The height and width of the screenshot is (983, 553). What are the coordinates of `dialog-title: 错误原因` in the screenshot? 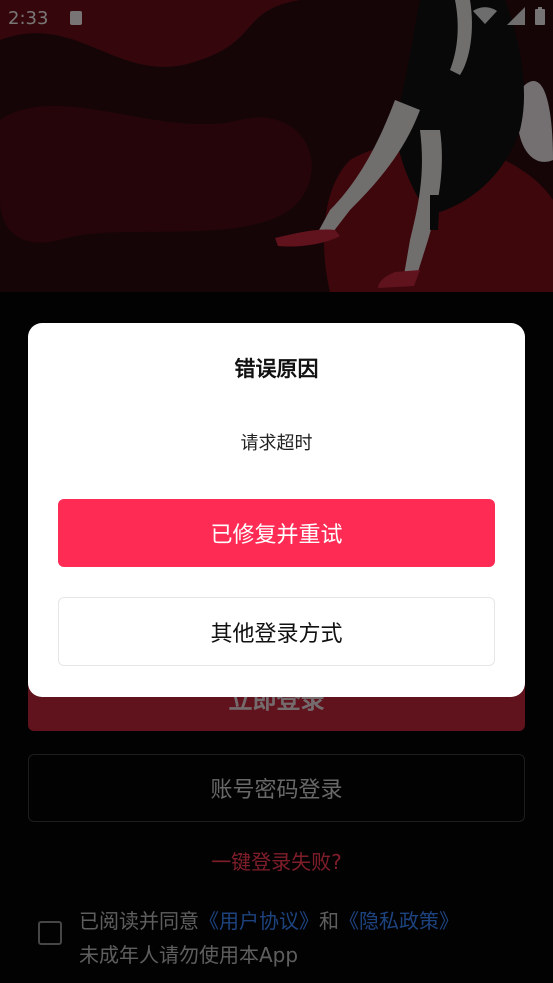 It's located at (276, 369).